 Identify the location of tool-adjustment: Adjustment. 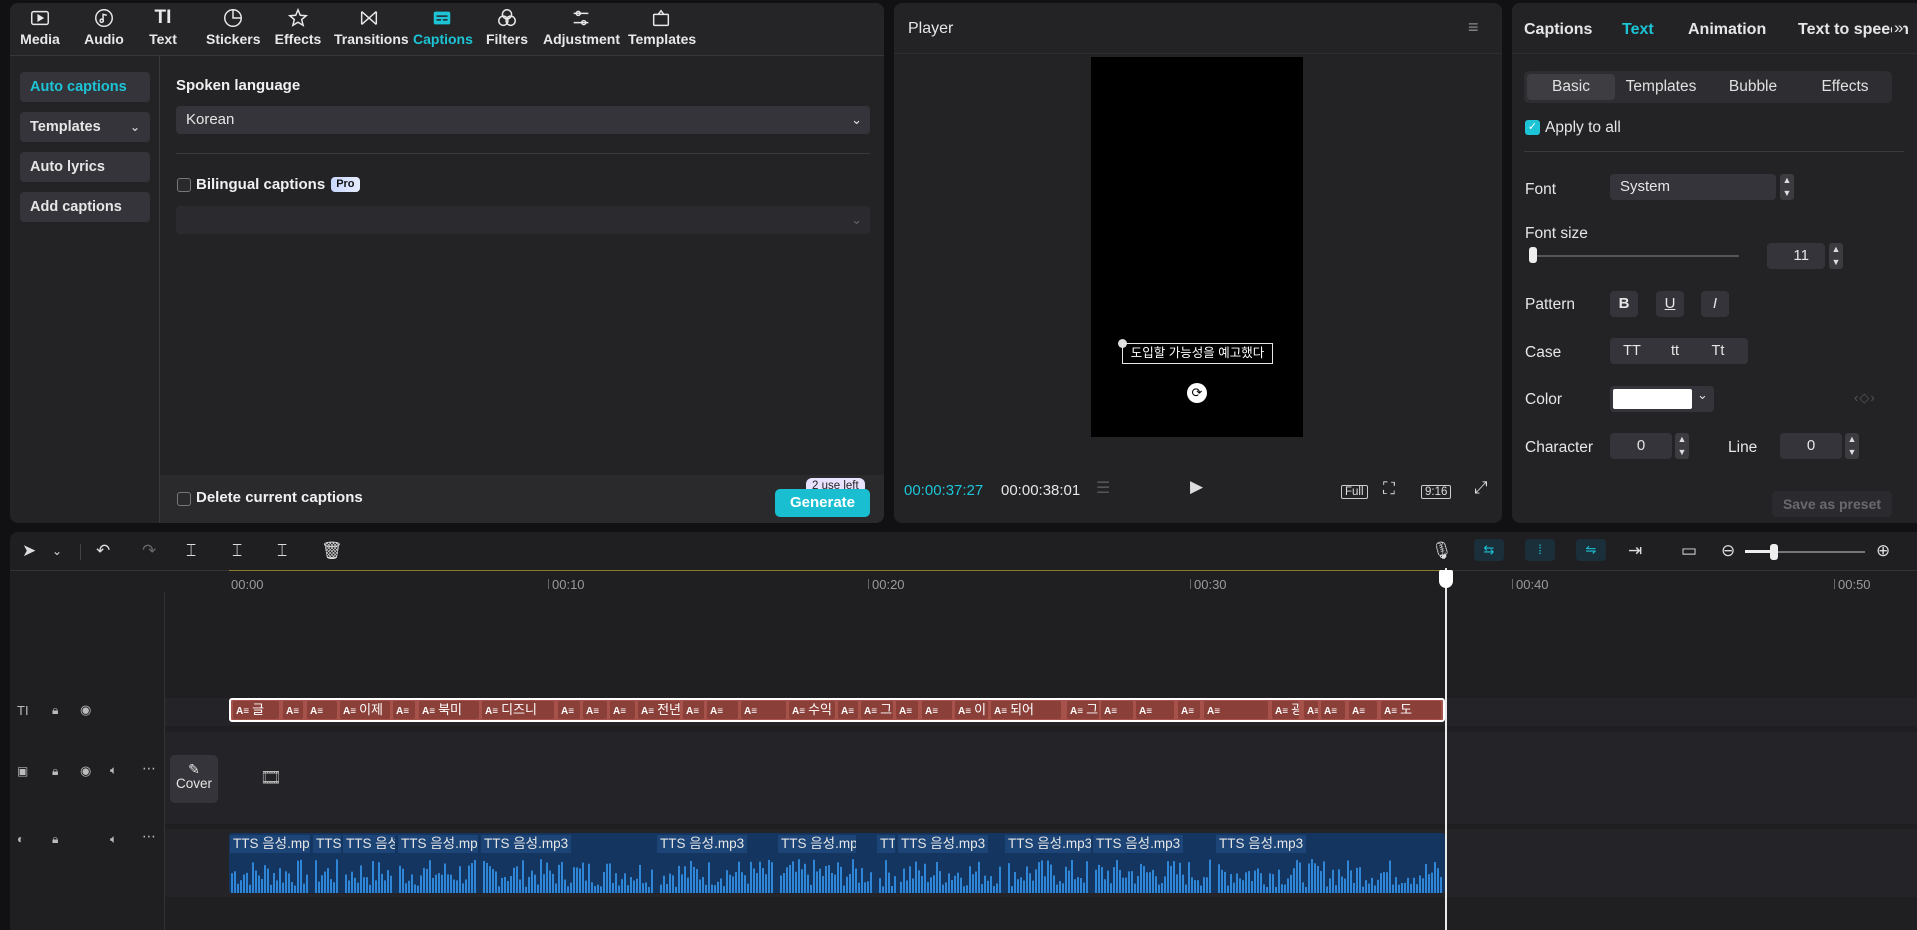
(581, 30).